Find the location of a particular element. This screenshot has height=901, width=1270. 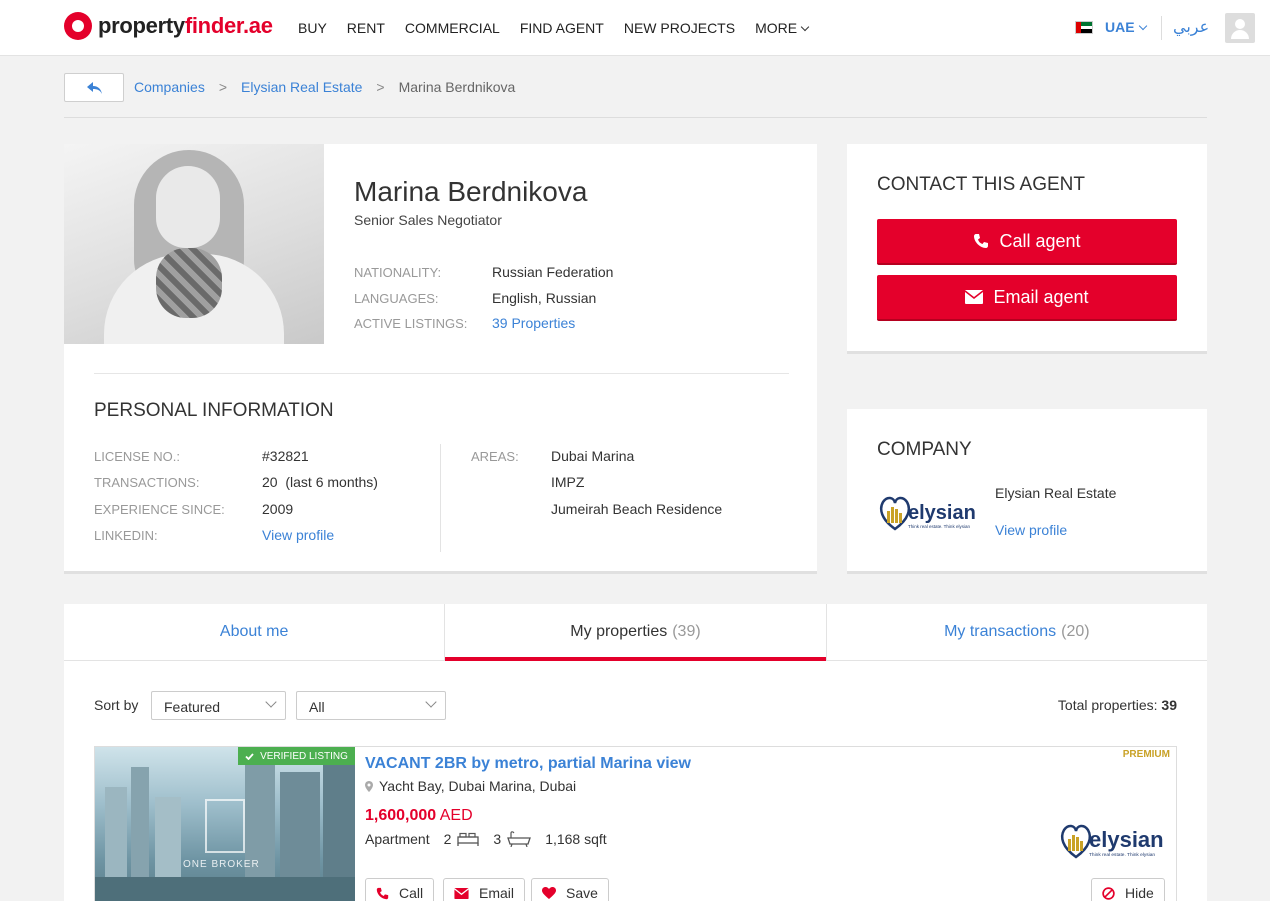

transactions-label: TRANSACTIONS: is located at coordinates (147, 482).